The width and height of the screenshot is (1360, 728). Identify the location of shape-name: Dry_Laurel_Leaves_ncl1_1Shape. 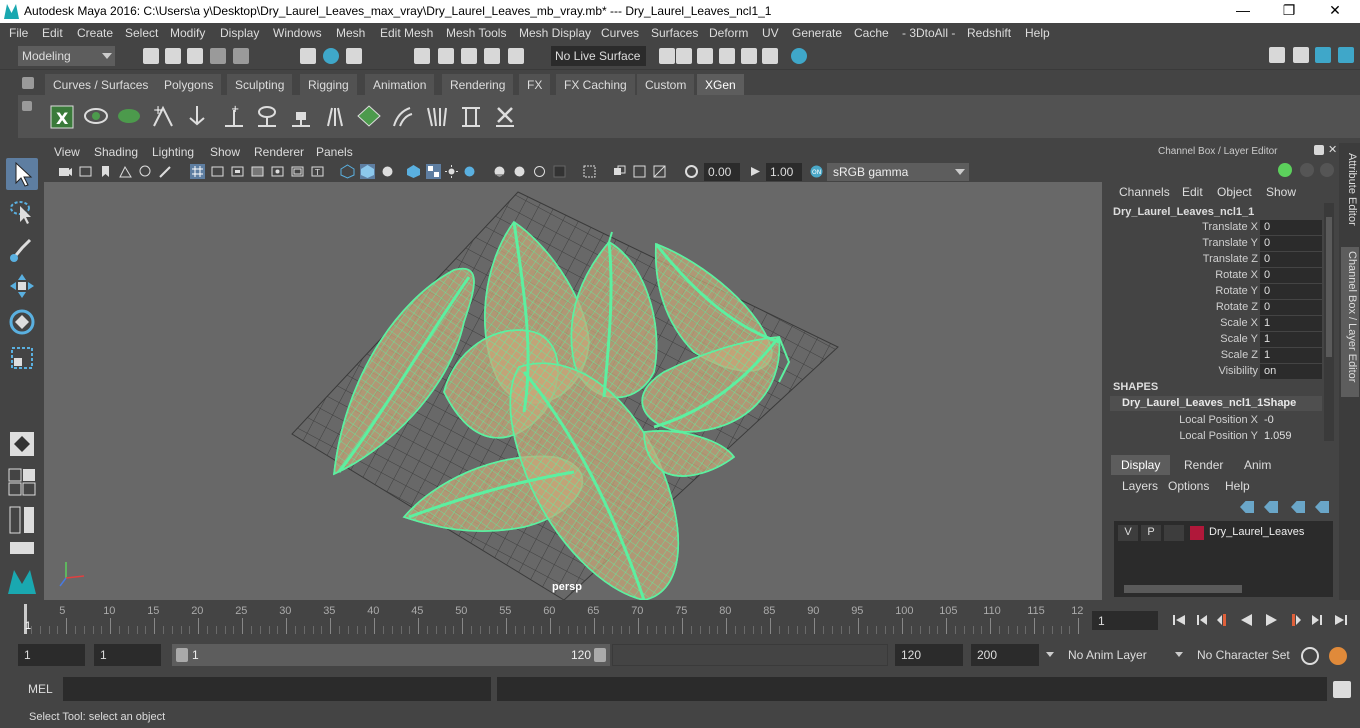
(1216, 403).